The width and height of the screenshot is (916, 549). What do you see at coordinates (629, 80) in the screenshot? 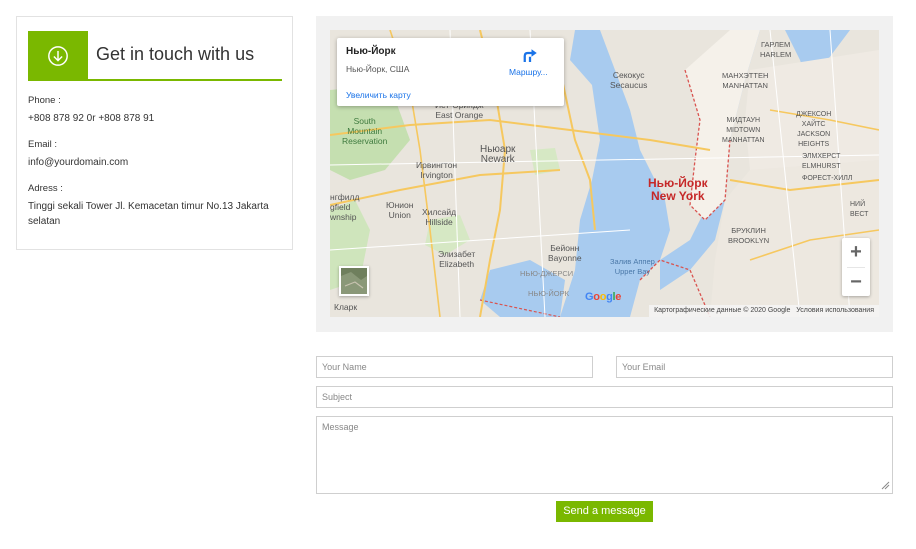
I see `place-secaucus: Секокус Secaucus` at bounding box center [629, 80].